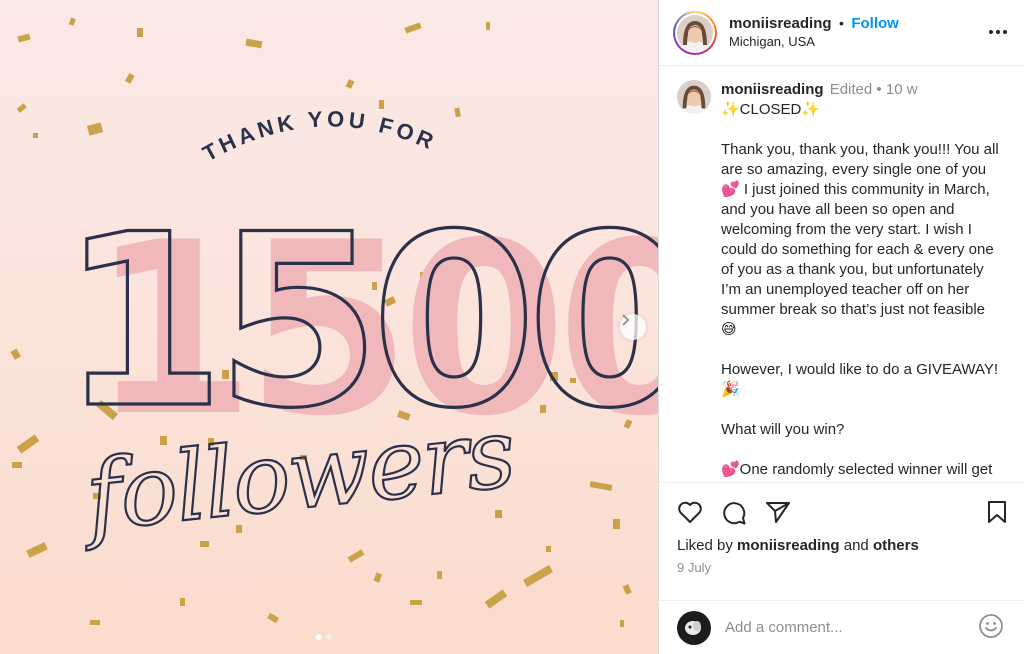 The width and height of the screenshot is (1024, 654). What do you see at coordinates (694, 97) in the screenshot?
I see `caption-avatar` at bounding box center [694, 97].